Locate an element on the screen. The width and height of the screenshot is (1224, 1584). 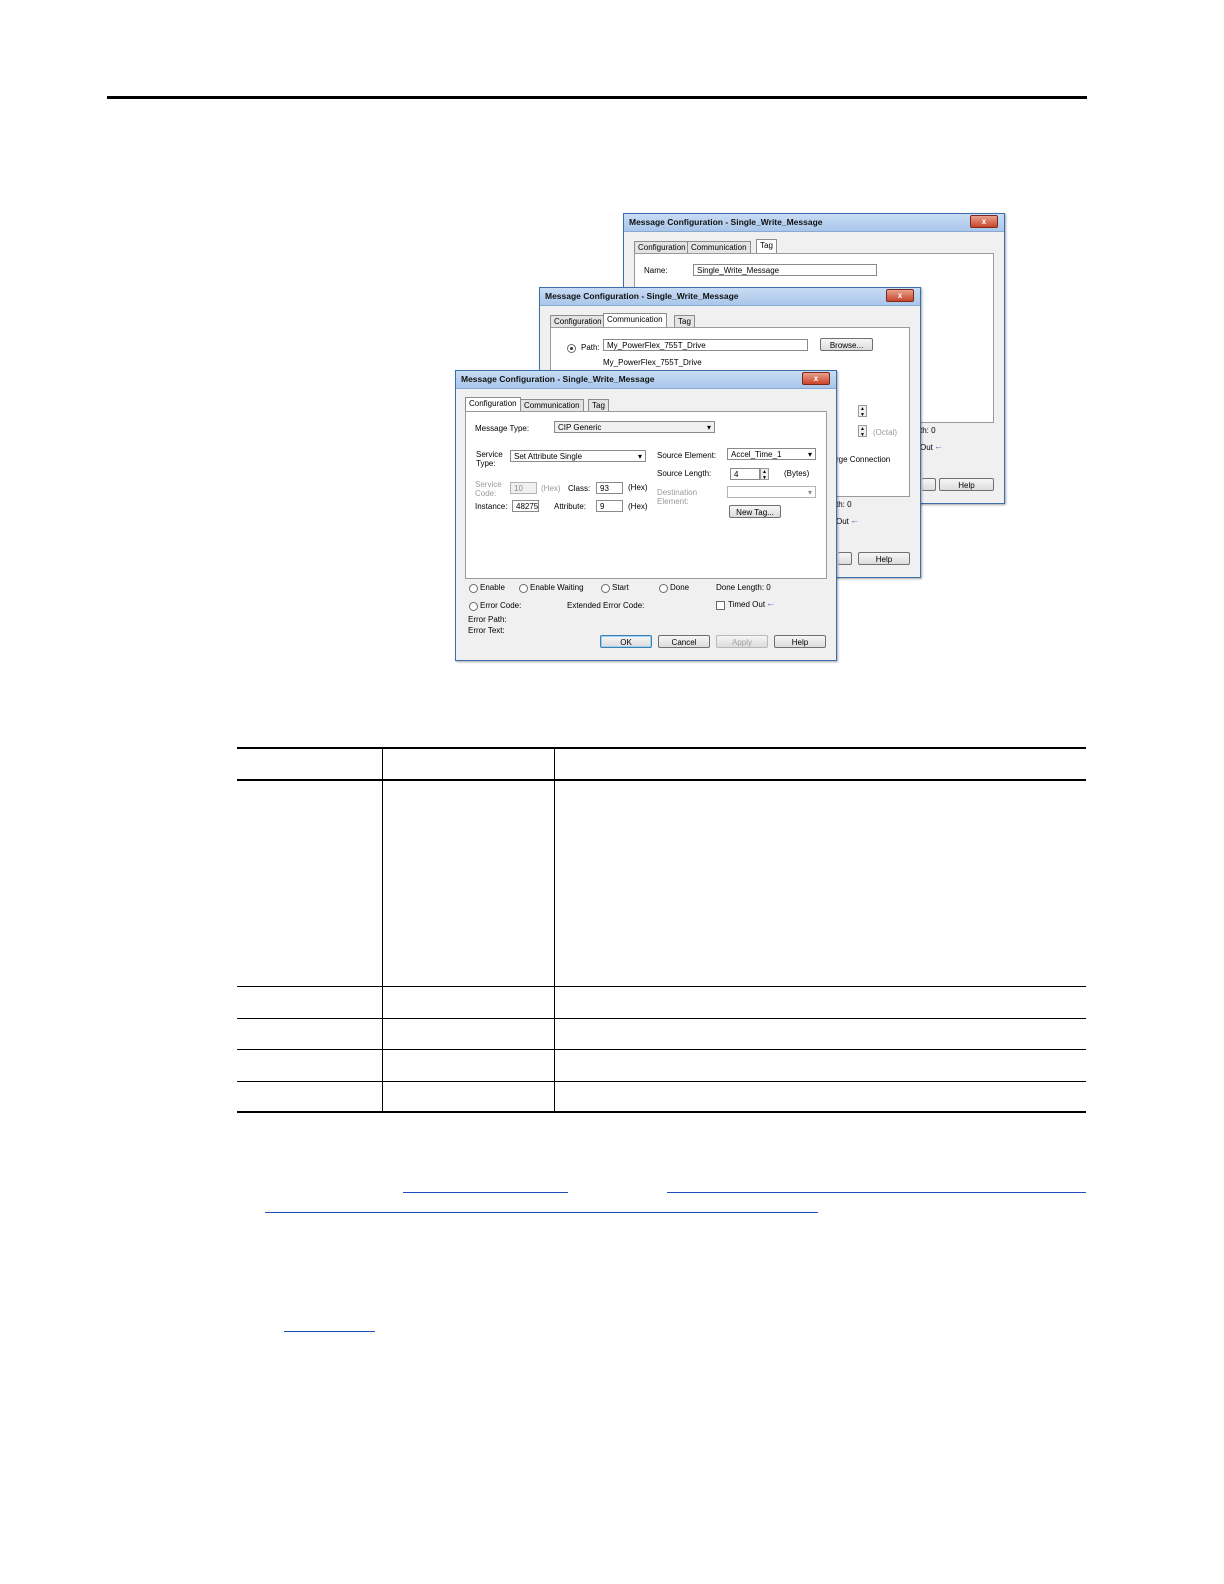
error-code-indicator is located at coordinates (473, 606).